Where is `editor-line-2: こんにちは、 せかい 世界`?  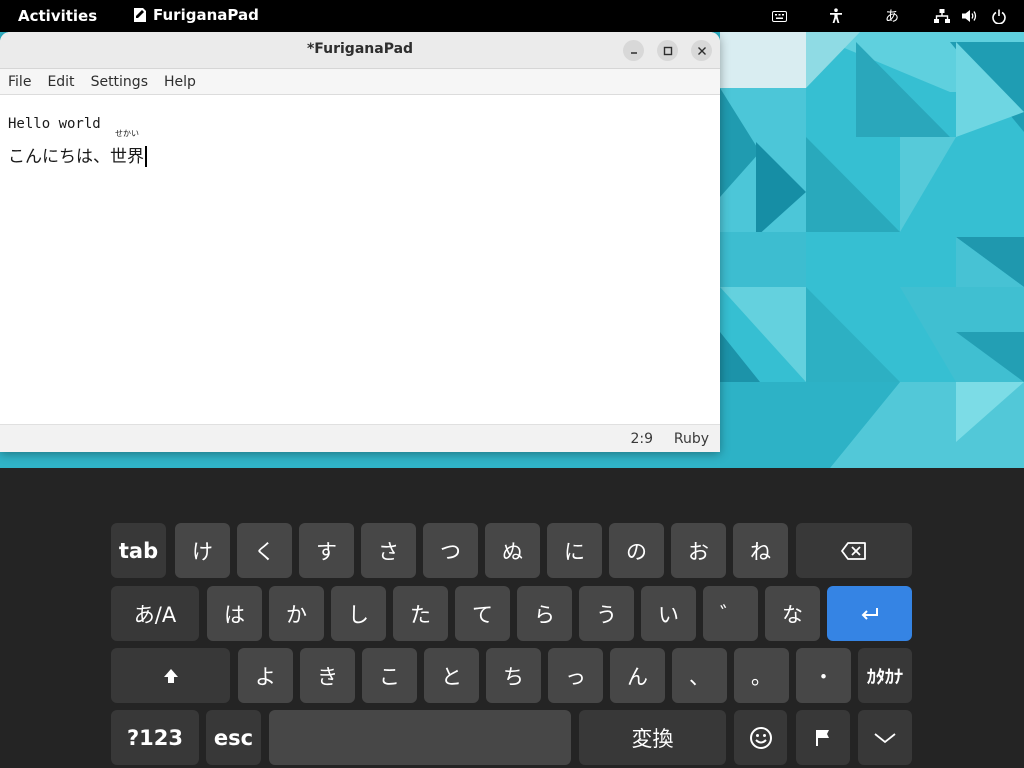
editor-line-2: こんにちは、 せかい 世界 is located at coordinates (77, 148).